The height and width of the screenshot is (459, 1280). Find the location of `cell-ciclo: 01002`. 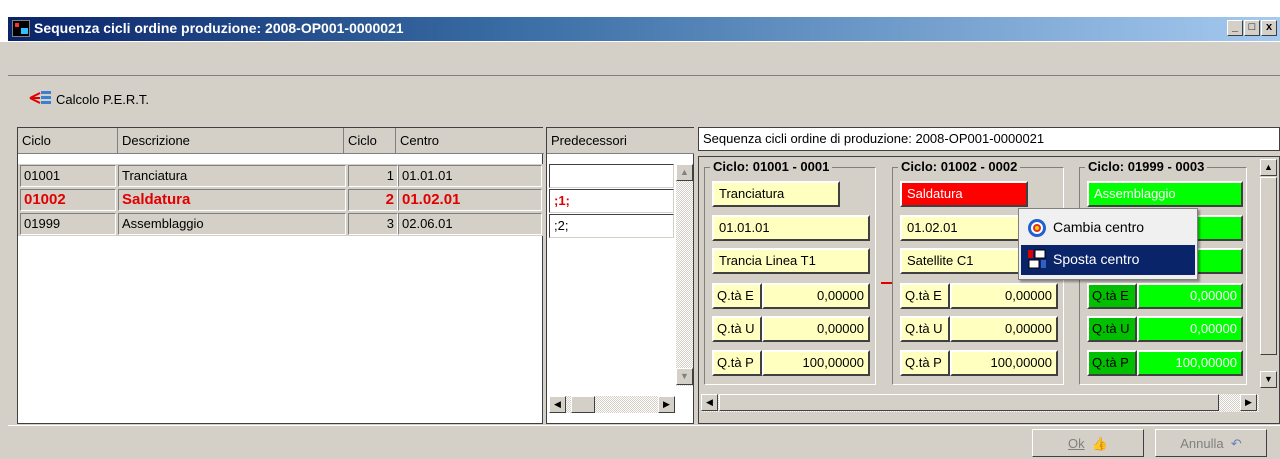

cell-ciclo: 01002 is located at coordinates (68, 200).